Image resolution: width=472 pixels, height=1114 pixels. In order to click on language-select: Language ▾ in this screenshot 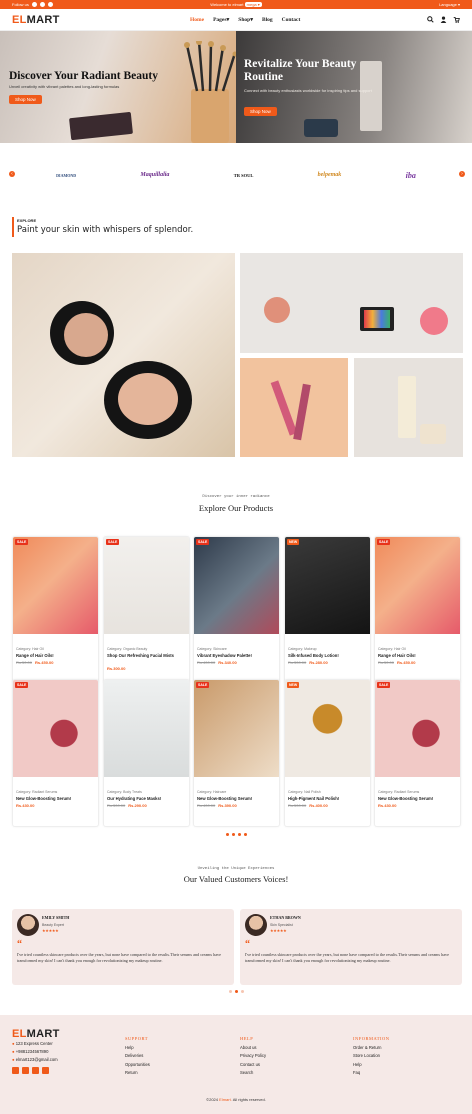, I will do `click(449, 4)`.